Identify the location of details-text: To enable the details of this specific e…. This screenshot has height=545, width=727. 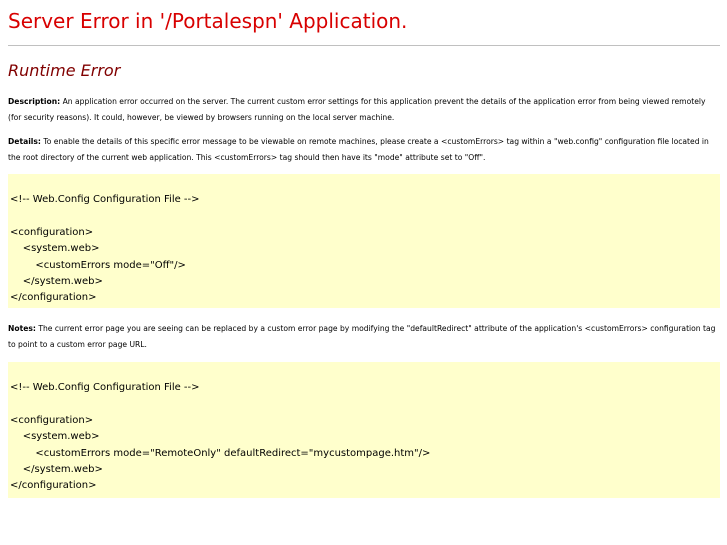
(358, 149).